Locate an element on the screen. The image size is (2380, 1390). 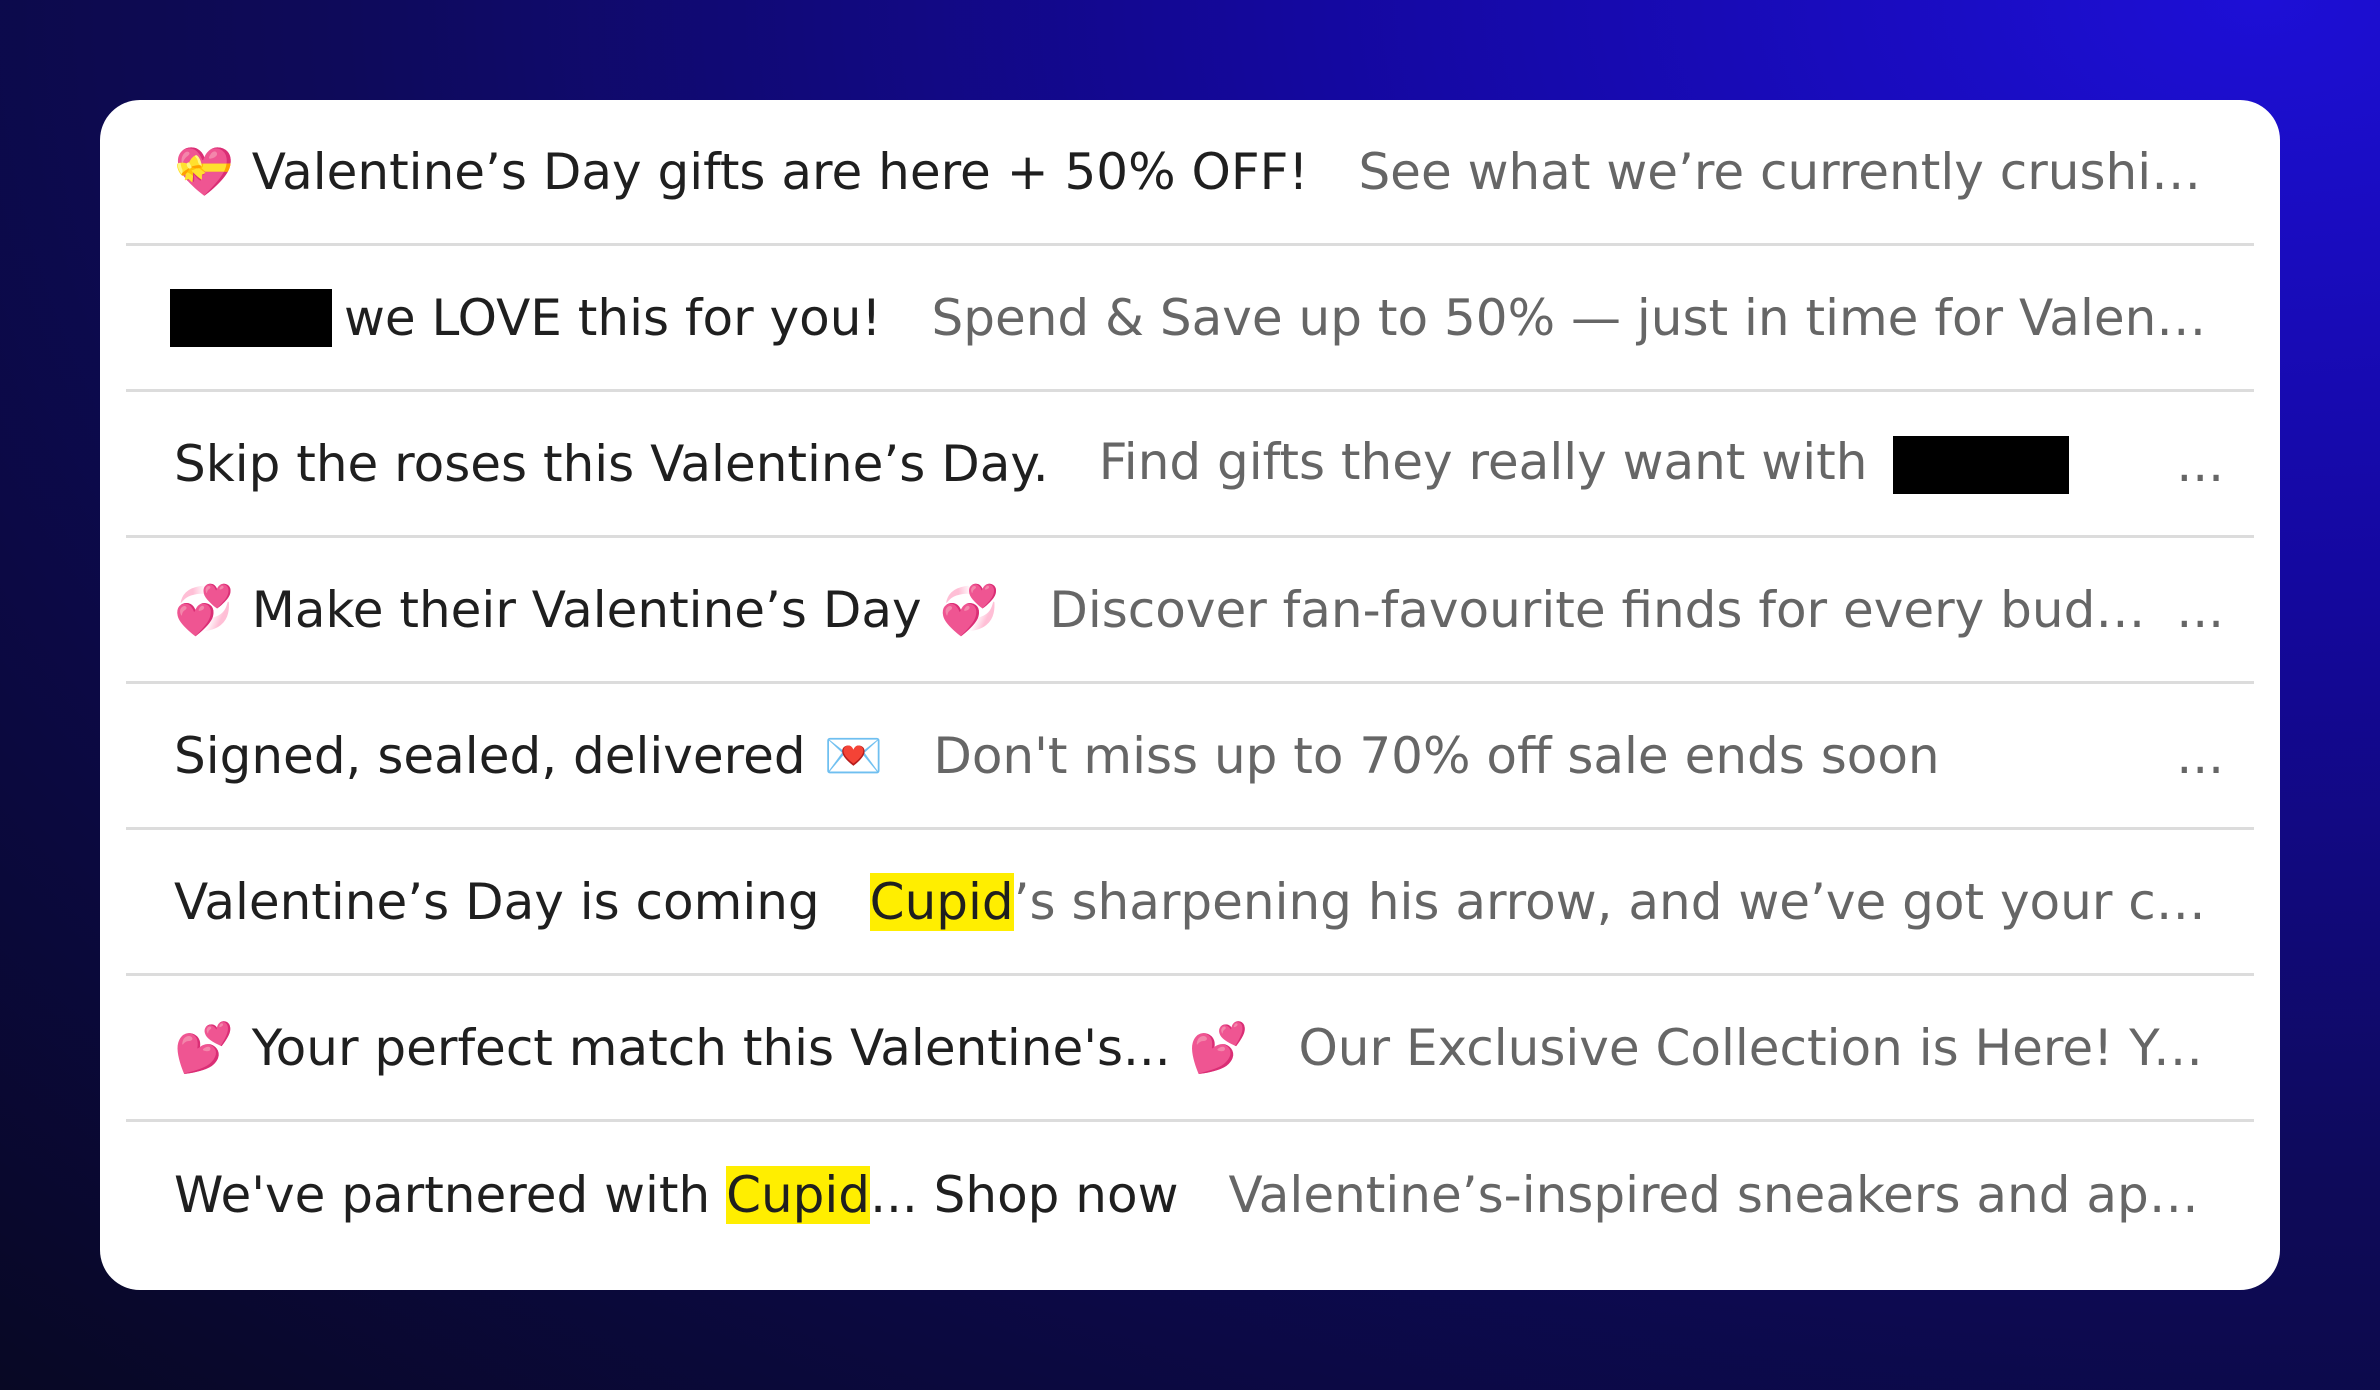
email-preview-text: Find gifts they really want with is located at coordinates (1483, 461).